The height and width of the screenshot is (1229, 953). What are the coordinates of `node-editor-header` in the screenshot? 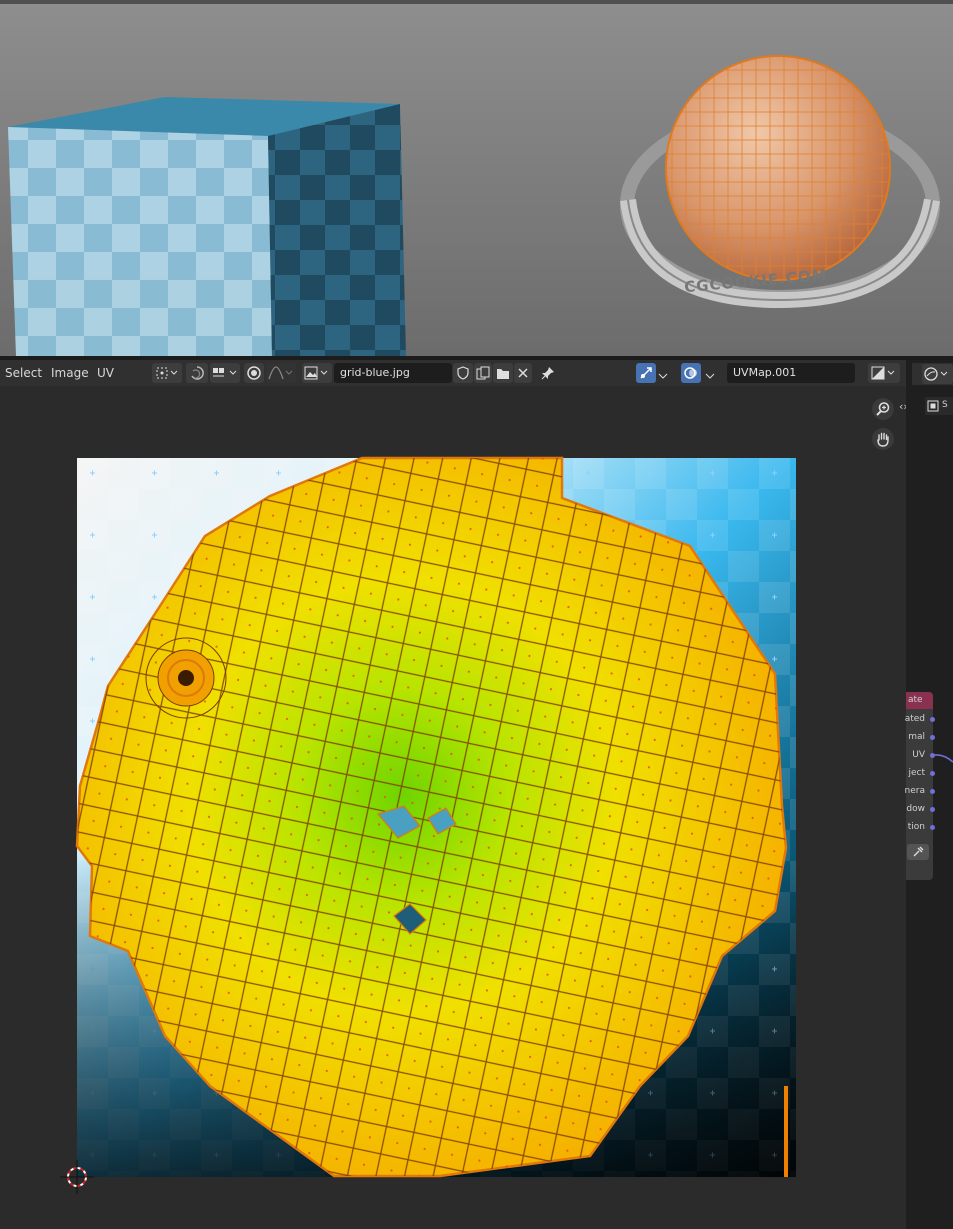 It's located at (932, 374).